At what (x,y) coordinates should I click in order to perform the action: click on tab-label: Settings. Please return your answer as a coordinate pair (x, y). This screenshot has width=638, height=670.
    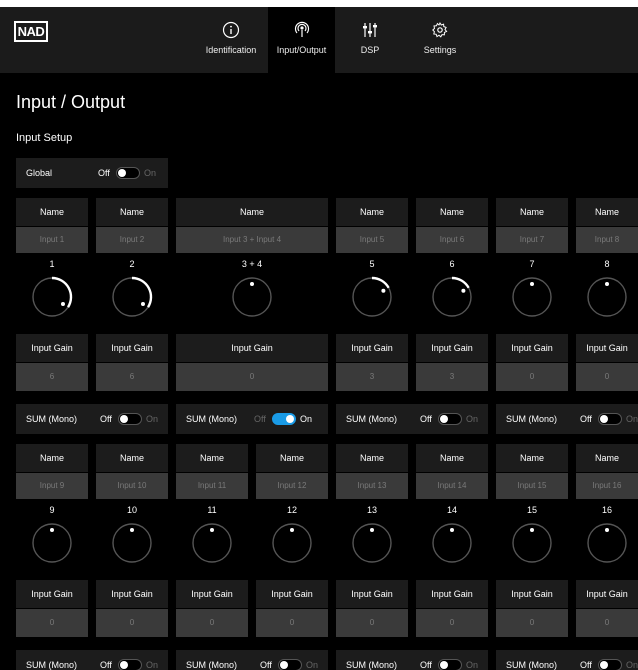
    Looking at the image, I should click on (440, 50).